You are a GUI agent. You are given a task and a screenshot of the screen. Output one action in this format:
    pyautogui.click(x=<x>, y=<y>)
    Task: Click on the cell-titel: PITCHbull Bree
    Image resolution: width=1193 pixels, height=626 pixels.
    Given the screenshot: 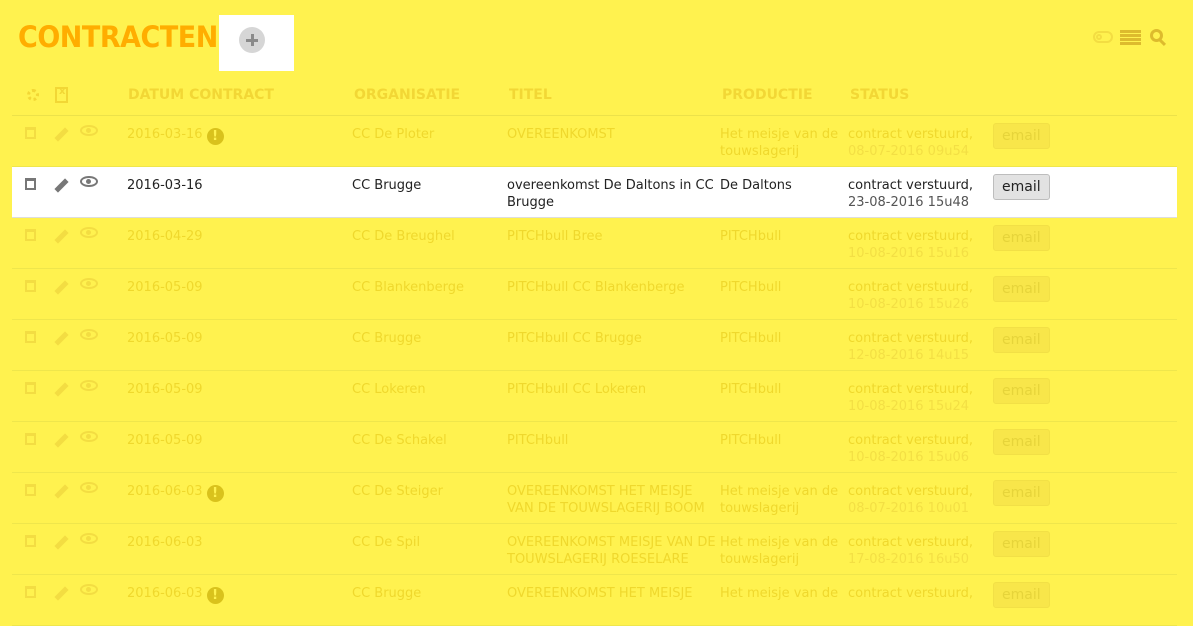 What is the action you would take?
    pyautogui.click(x=555, y=236)
    